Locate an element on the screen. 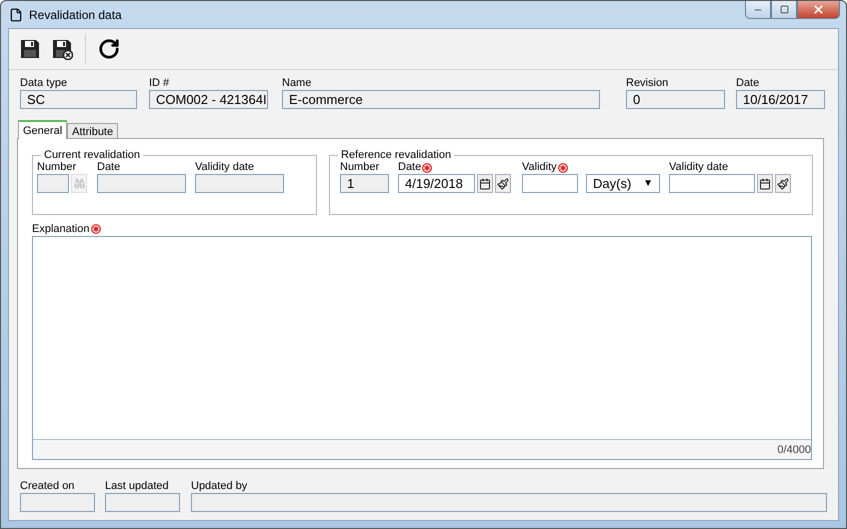 Image resolution: width=847 pixels, height=529 pixels. document-icon is located at coordinates (16, 15).